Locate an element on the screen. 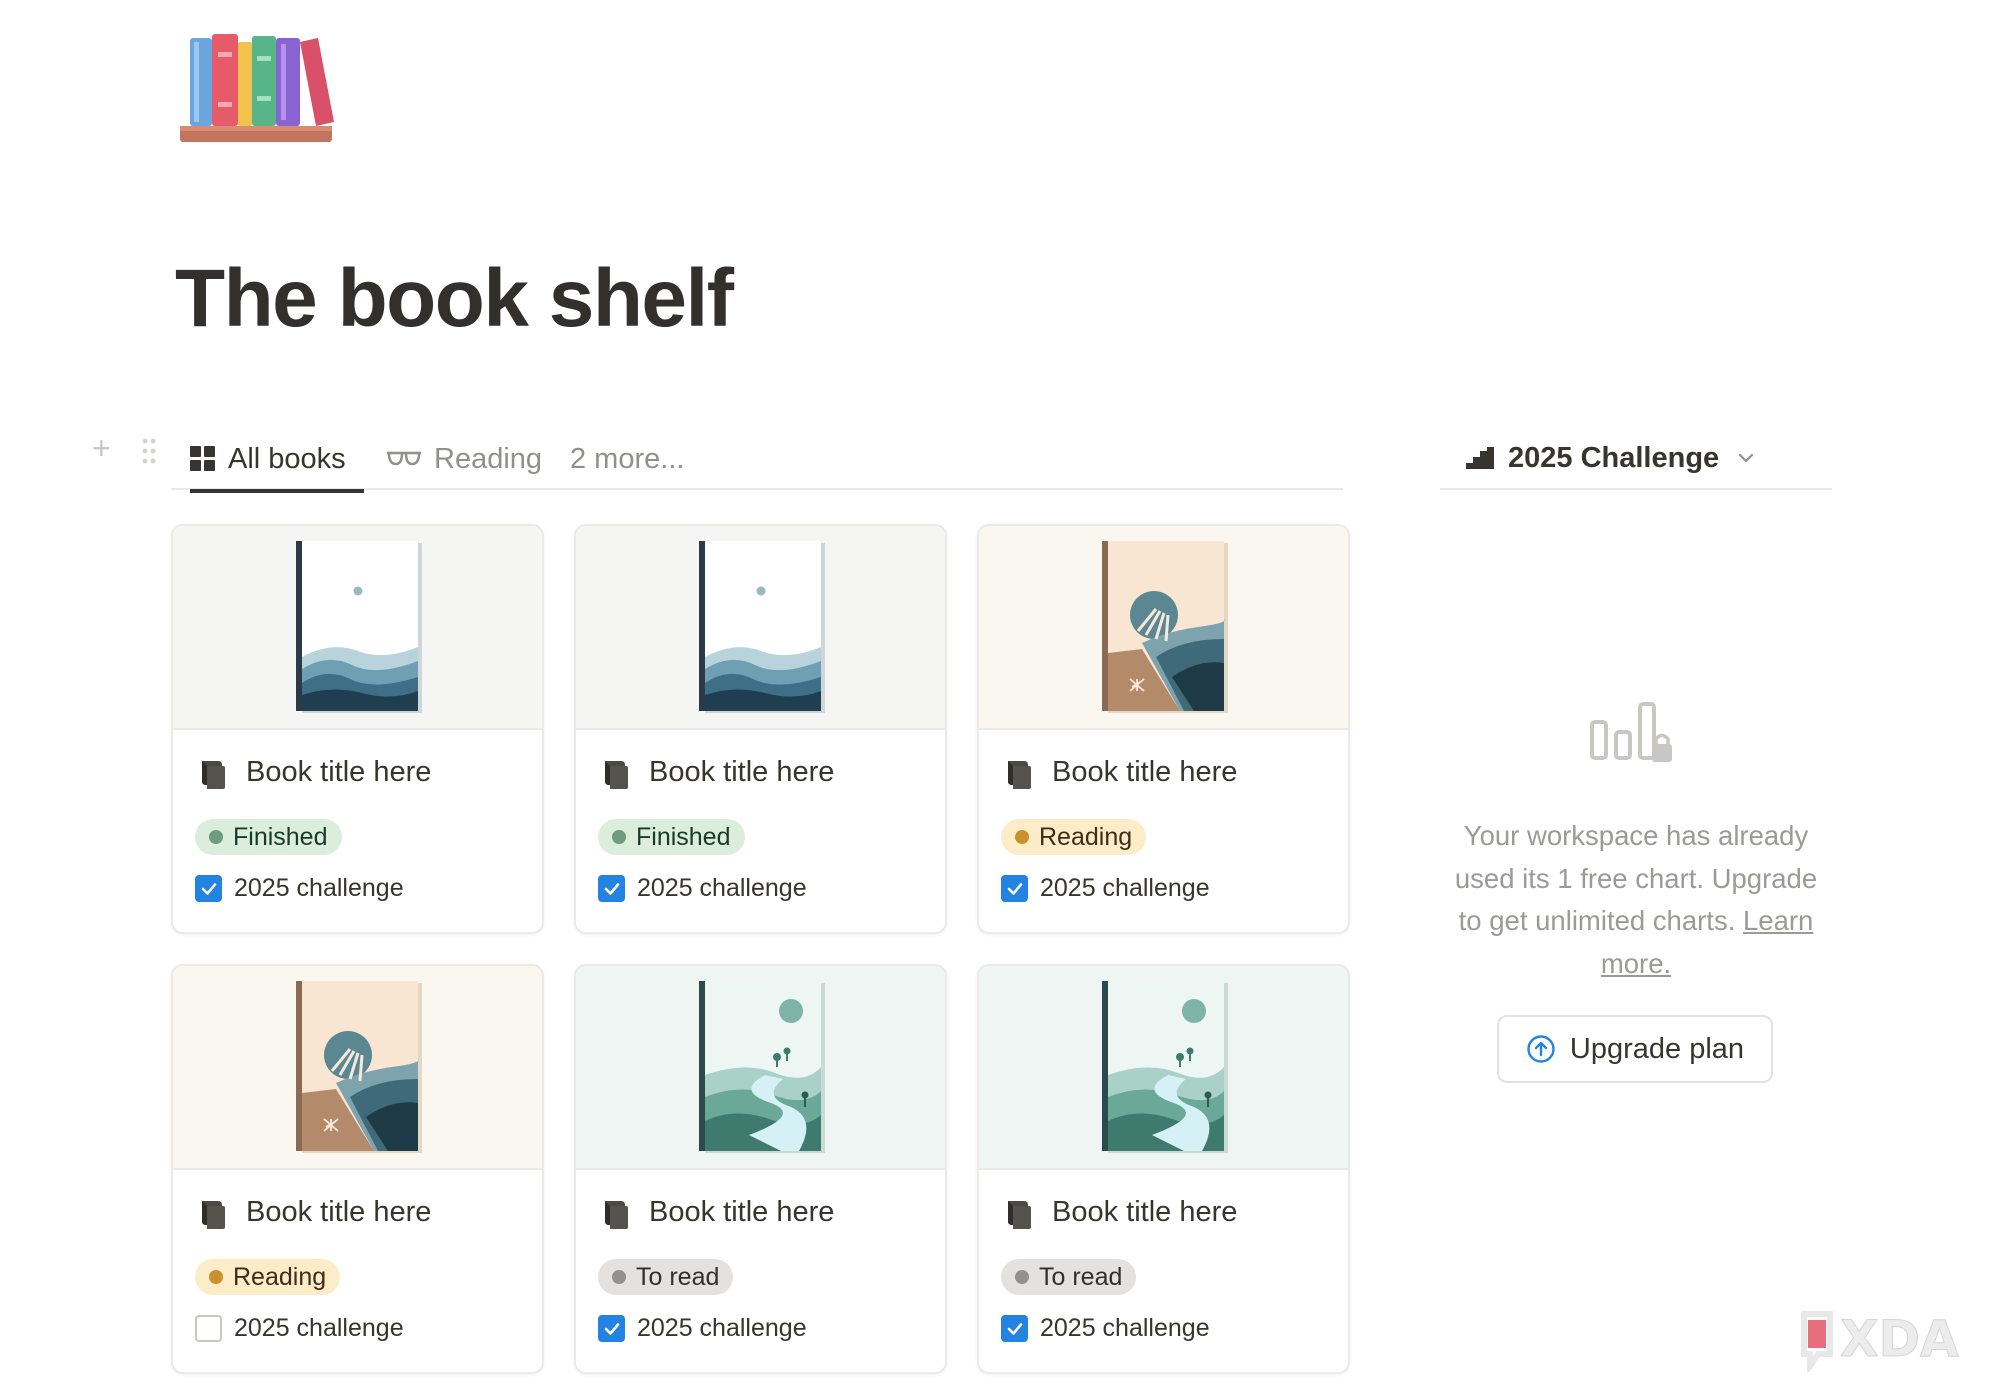 The image size is (2006, 1388). books-icon is located at coordinates (257, 88).